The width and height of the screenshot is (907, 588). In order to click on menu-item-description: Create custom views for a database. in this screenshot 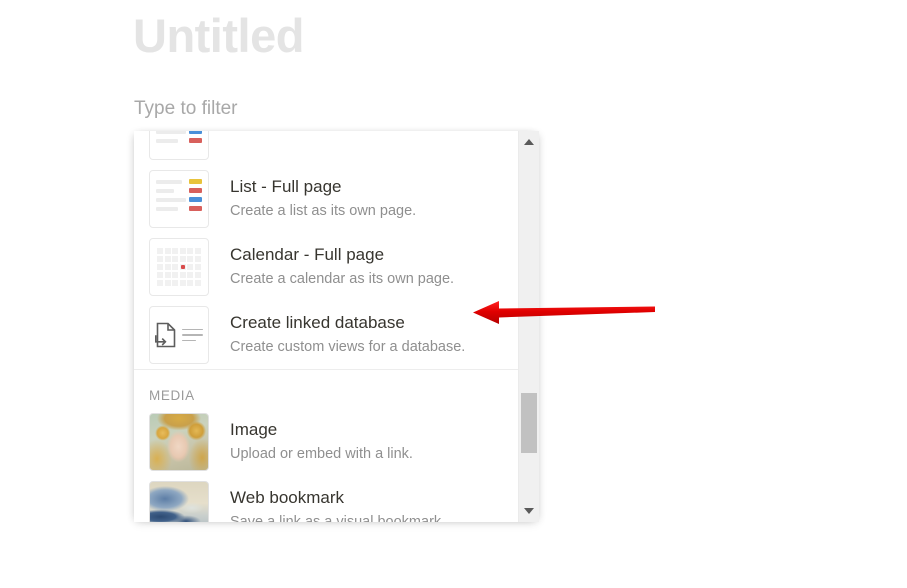, I will do `click(348, 347)`.